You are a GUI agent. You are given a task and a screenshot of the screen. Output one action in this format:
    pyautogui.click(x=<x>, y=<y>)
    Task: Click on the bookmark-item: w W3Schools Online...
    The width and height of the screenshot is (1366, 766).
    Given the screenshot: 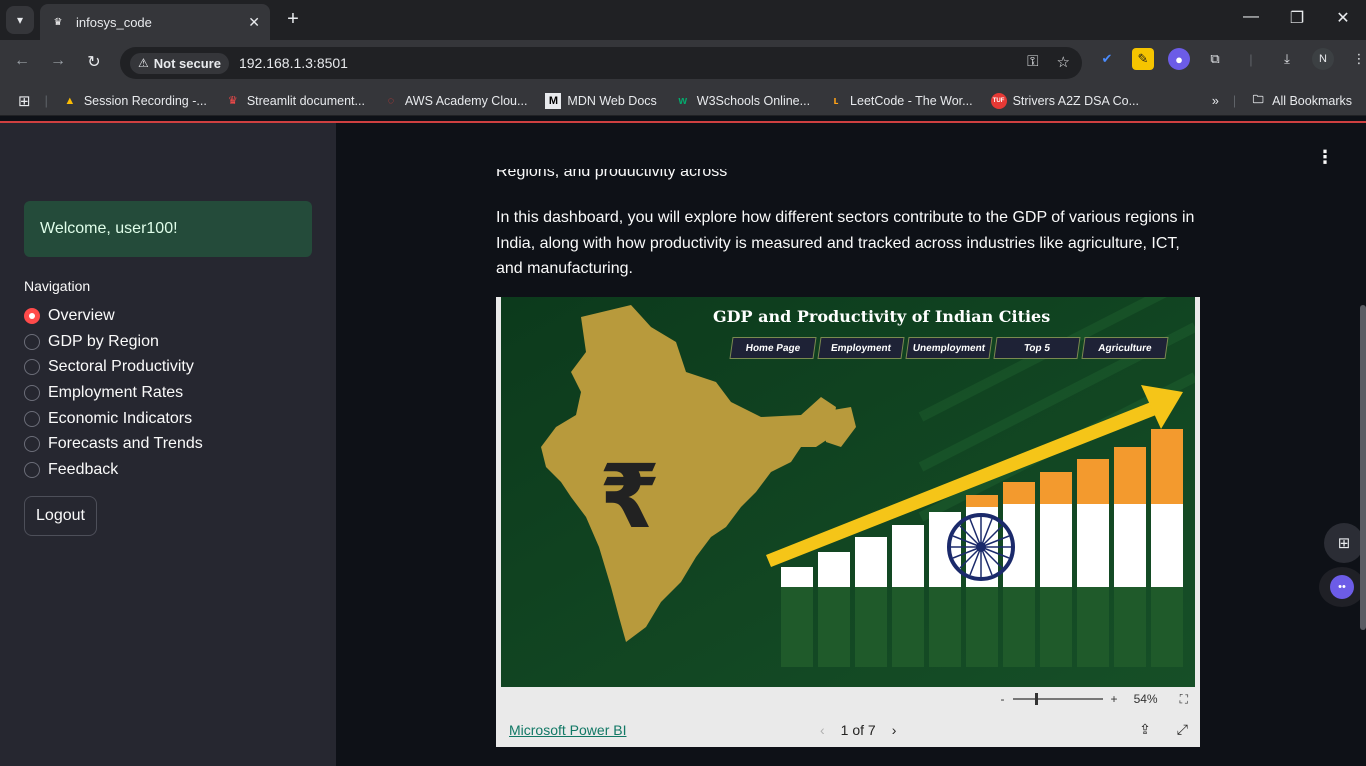 What is the action you would take?
    pyautogui.click(x=743, y=101)
    